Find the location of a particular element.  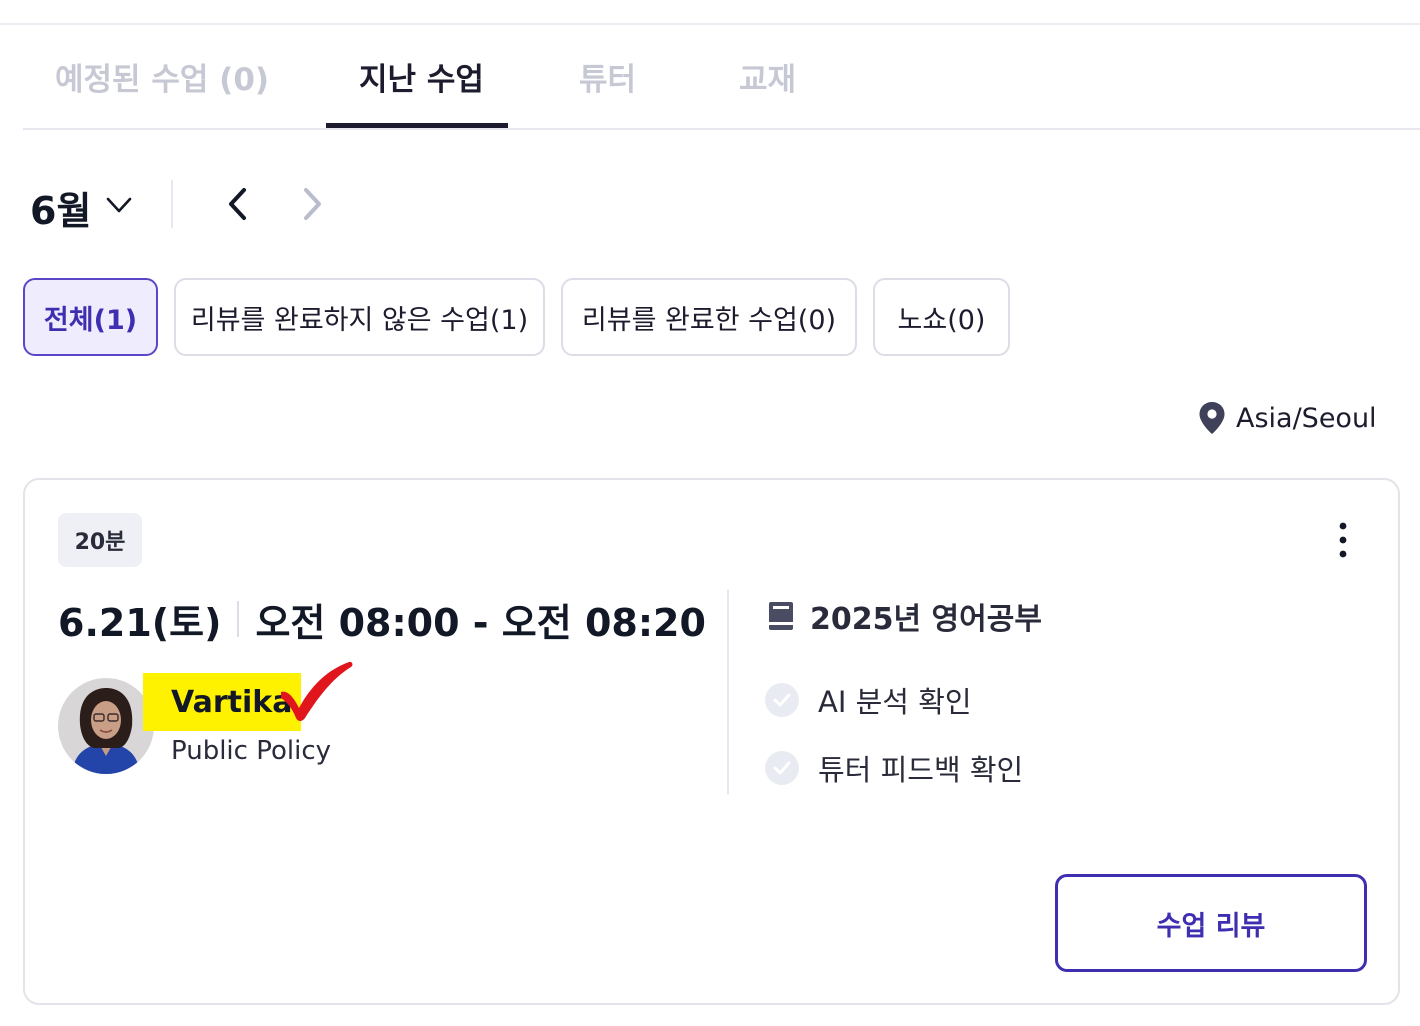

red-checkmark-icon is located at coordinates (317, 691).